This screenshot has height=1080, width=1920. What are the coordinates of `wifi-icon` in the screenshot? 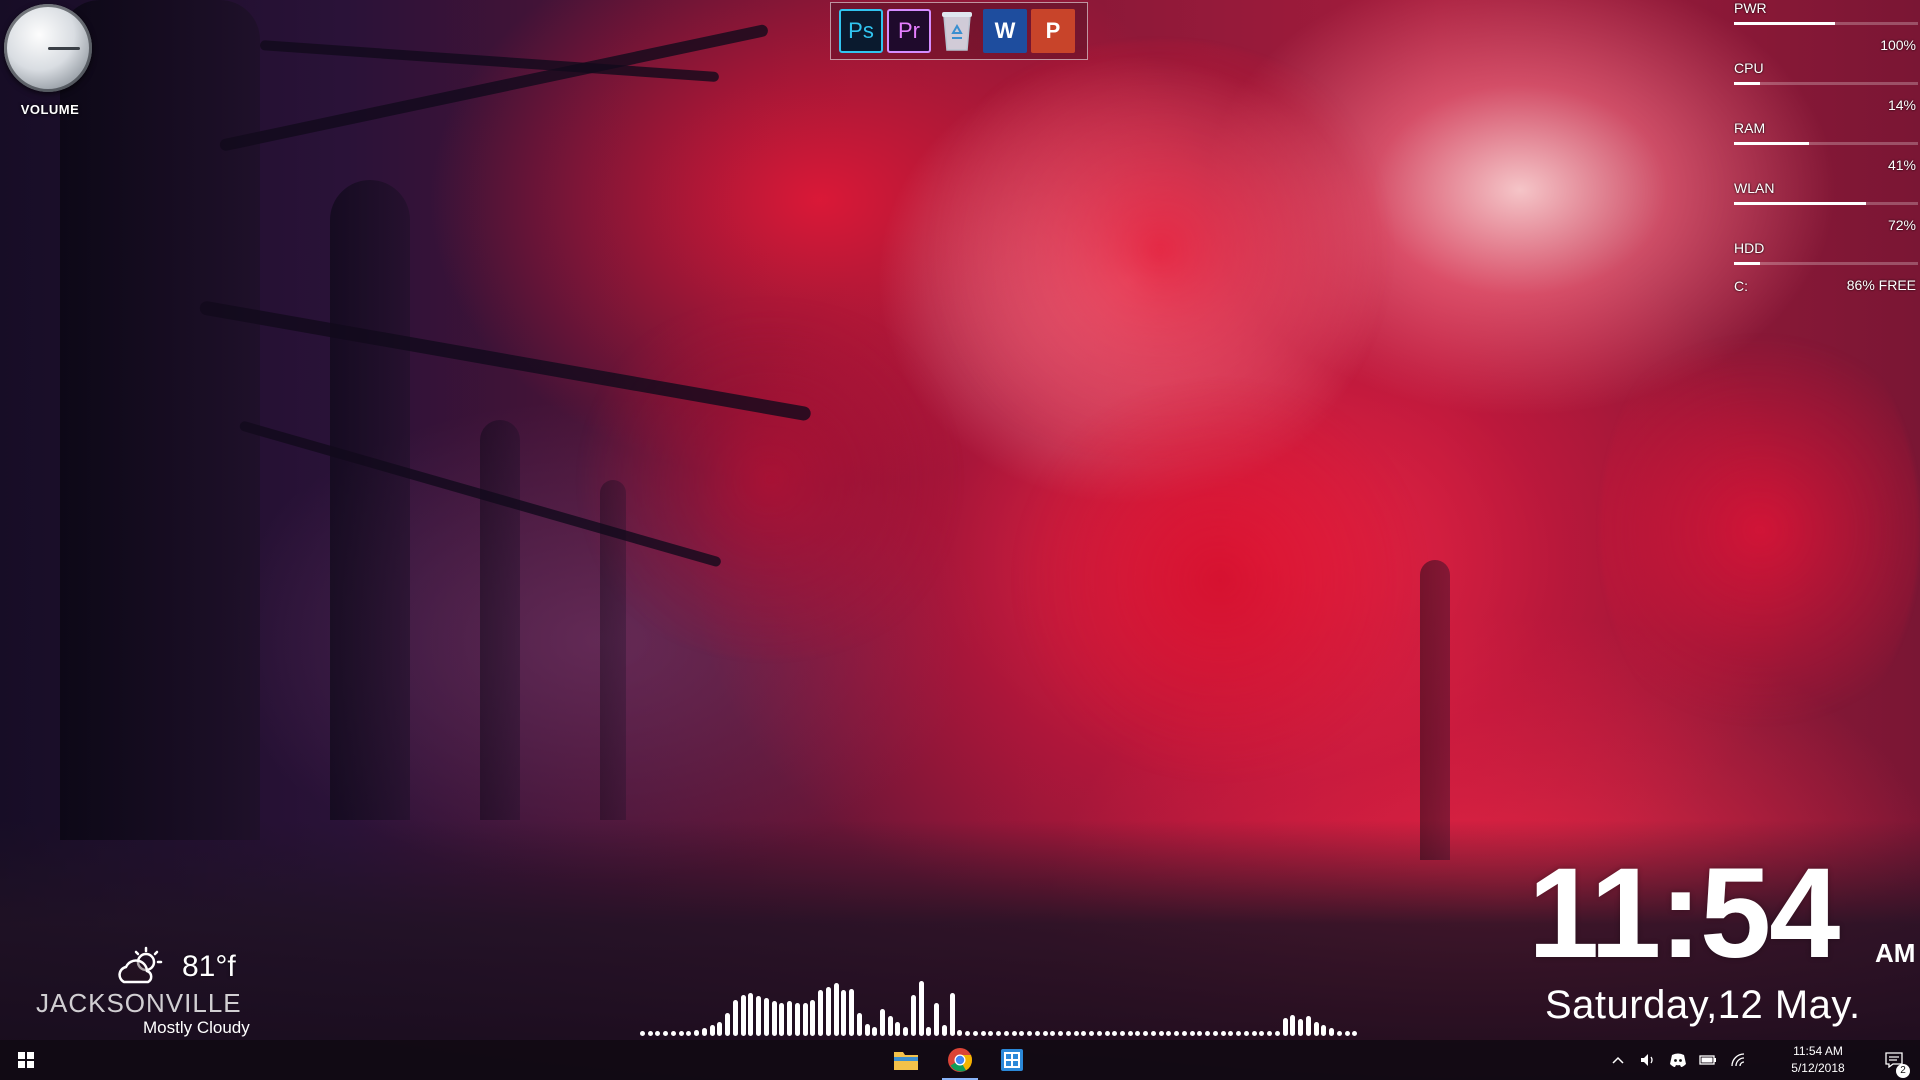 It's located at (1738, 1060).